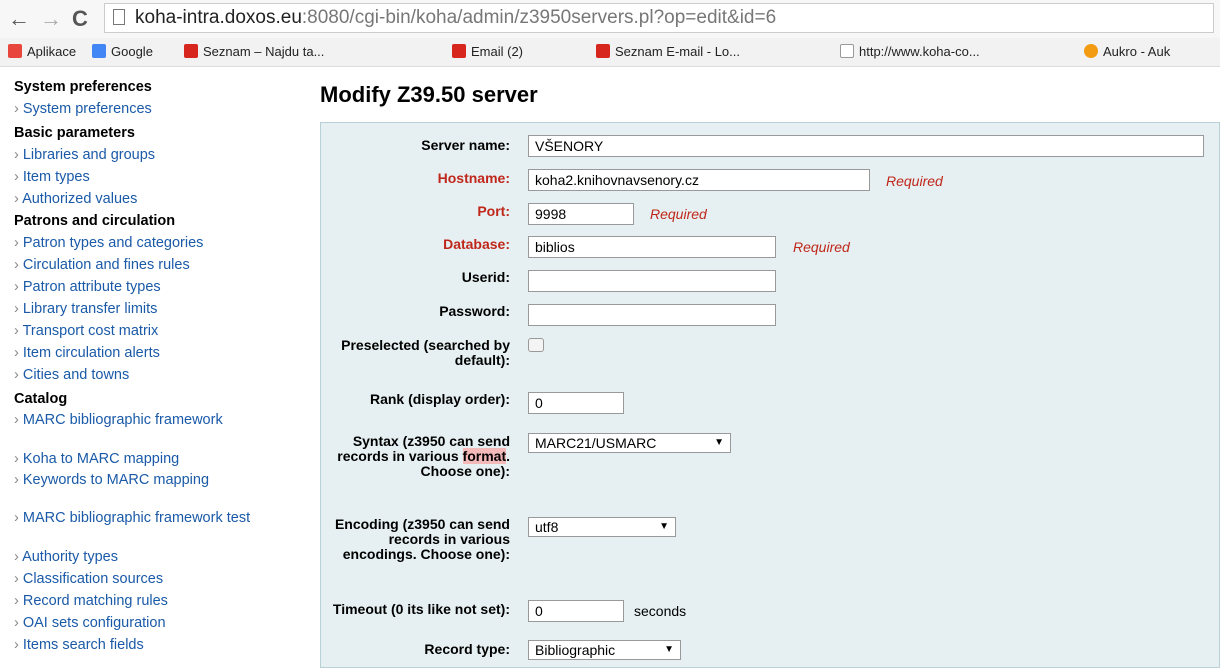  Describe the element at coordinates (159, 243) in the screenshot. I see `sidebar-item-patron-types: Patron types and categories` at that location.